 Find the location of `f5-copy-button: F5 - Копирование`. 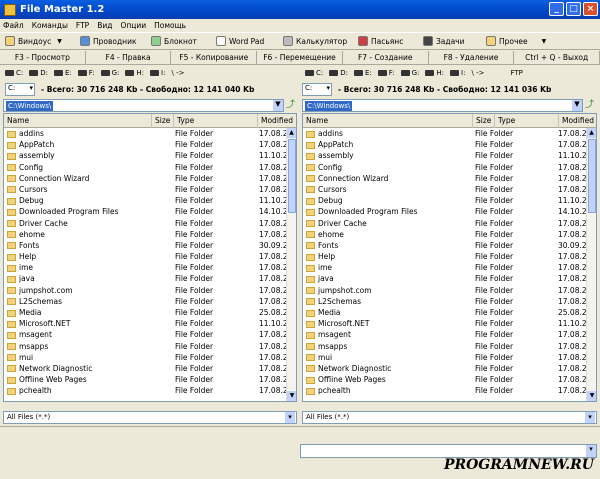

f5-copy-button: F5 - Копирование is located at coordinates (214, 57).